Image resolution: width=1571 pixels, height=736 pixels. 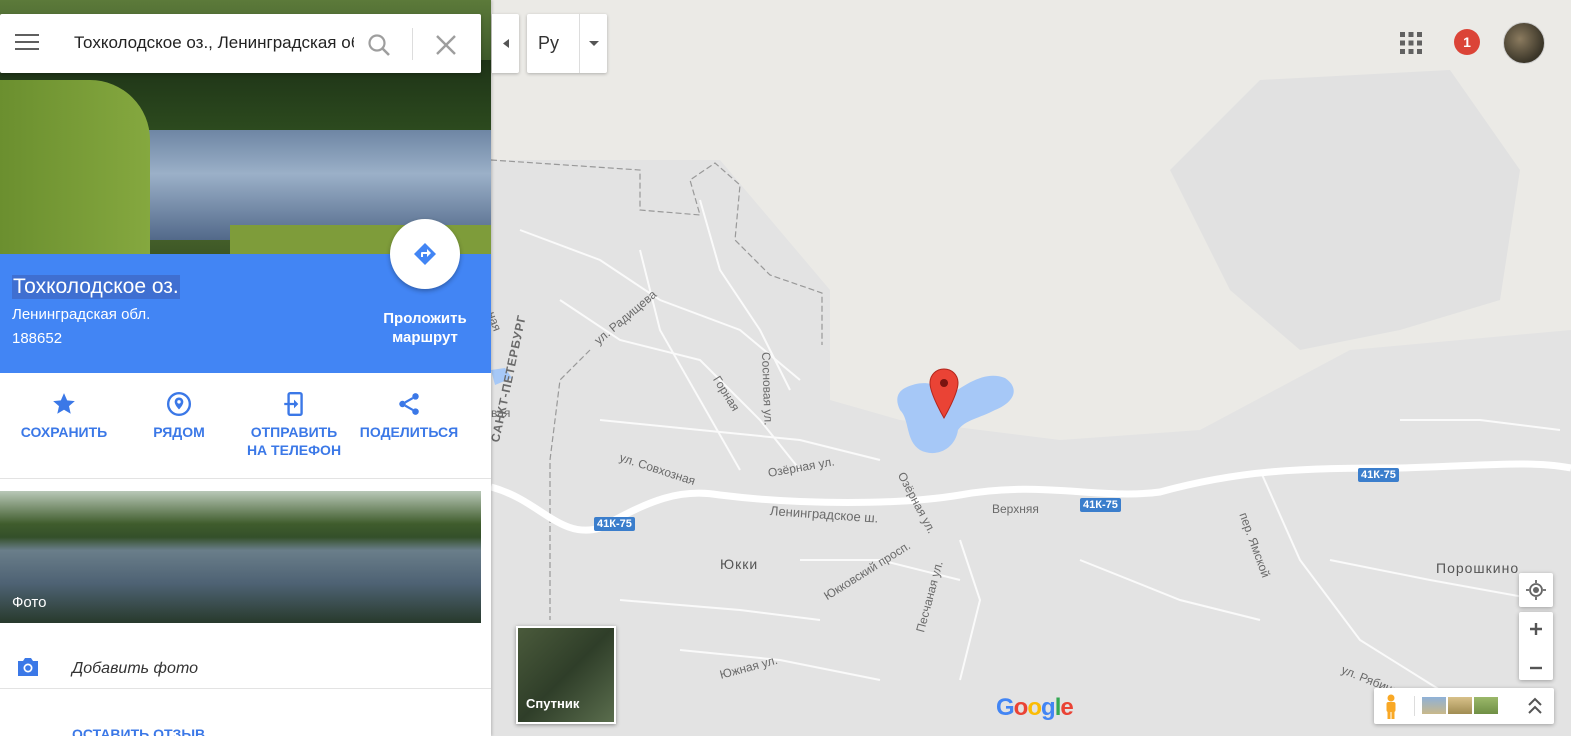 I want to click on satellite-toggle: Спутник, so click(x=566, y=675).